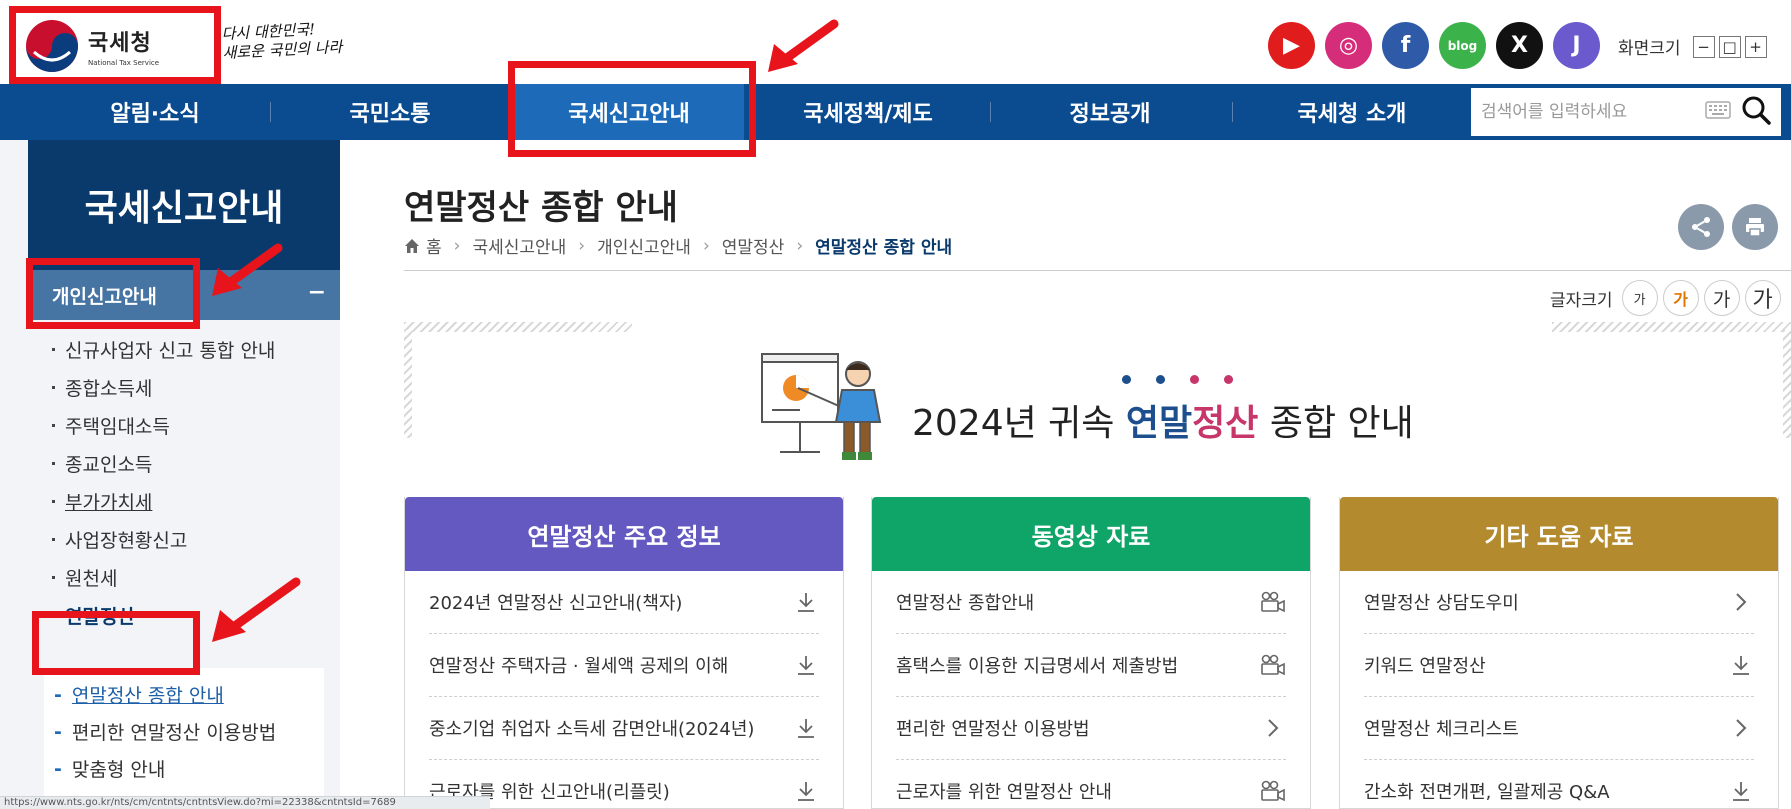  Describe the element at coordinates (155, 112) in the screenshot. I see `gnb-item-news: 알림·소식` at that location.